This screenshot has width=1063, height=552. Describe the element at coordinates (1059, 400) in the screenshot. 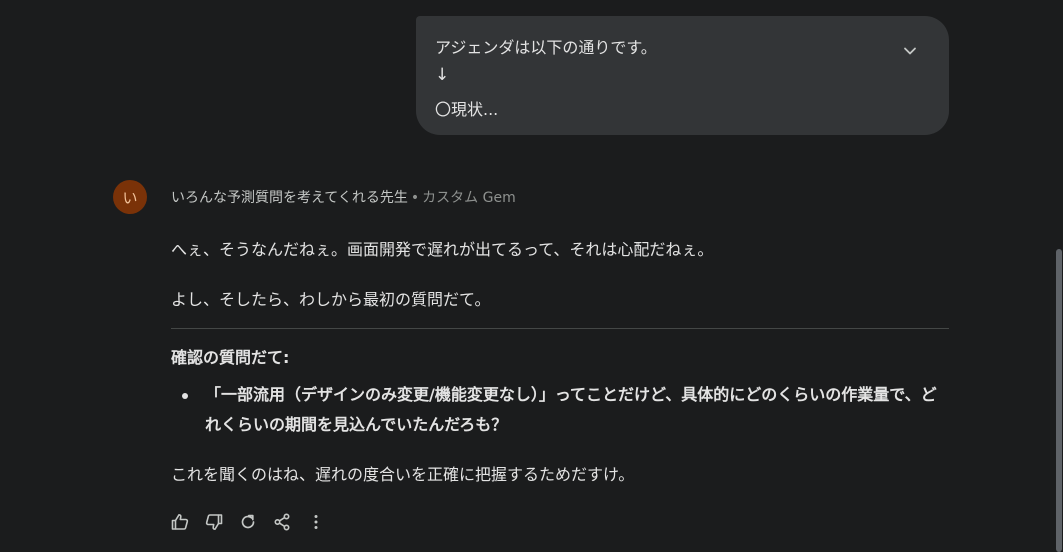

I see `scrollbar-thumb` at that location.